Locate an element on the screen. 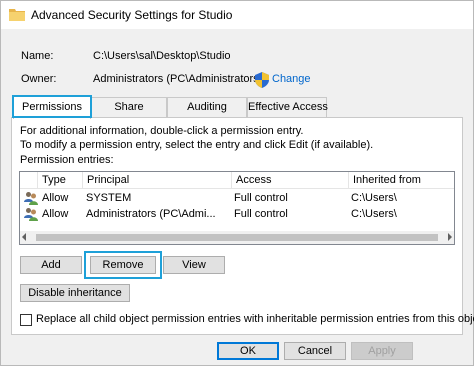 The height and width of the screenshot is (366, 474). column-header-access: Access is located at coordinates (290, 180).